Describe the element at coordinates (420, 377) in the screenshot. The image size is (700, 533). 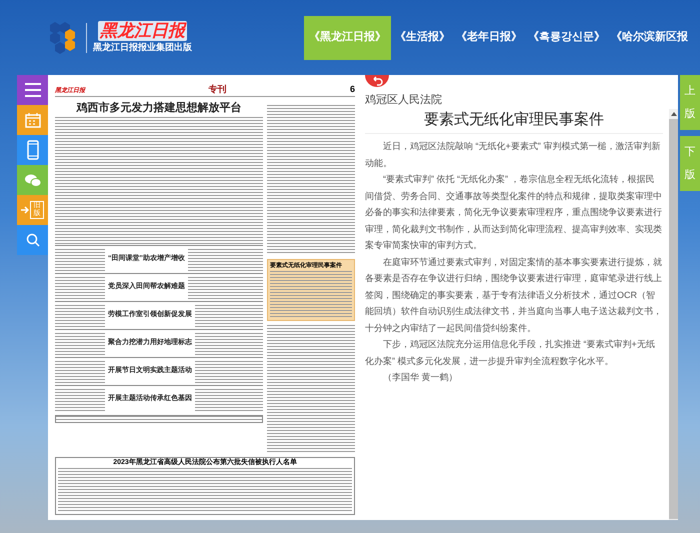
I see `article-paragraph: （李国华 黄一鹤）` at that location.